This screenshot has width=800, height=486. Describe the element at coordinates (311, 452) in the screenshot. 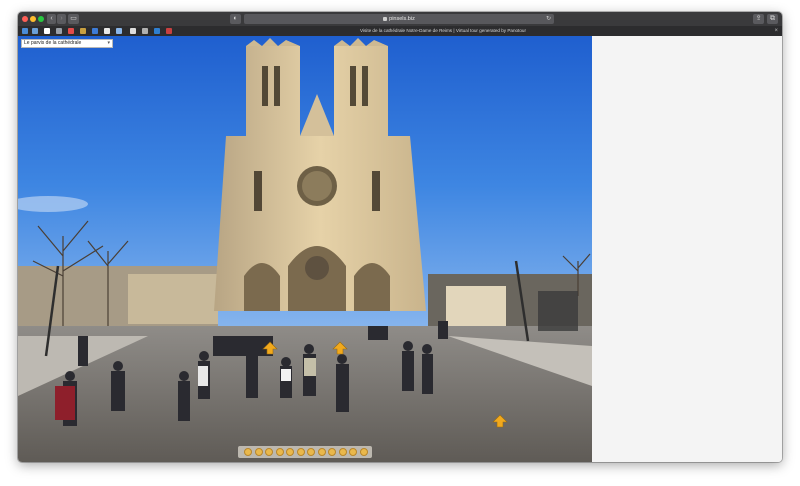

I see `autorotate-icon` at that location.